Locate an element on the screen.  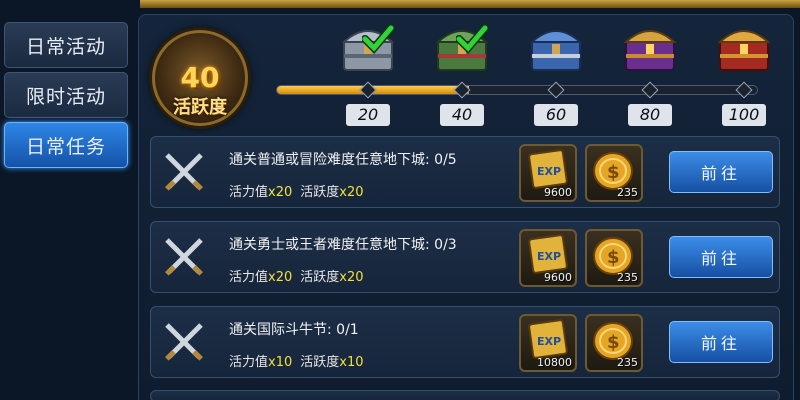
tab-label: 日常活动 is located at coordinates (65, 46).